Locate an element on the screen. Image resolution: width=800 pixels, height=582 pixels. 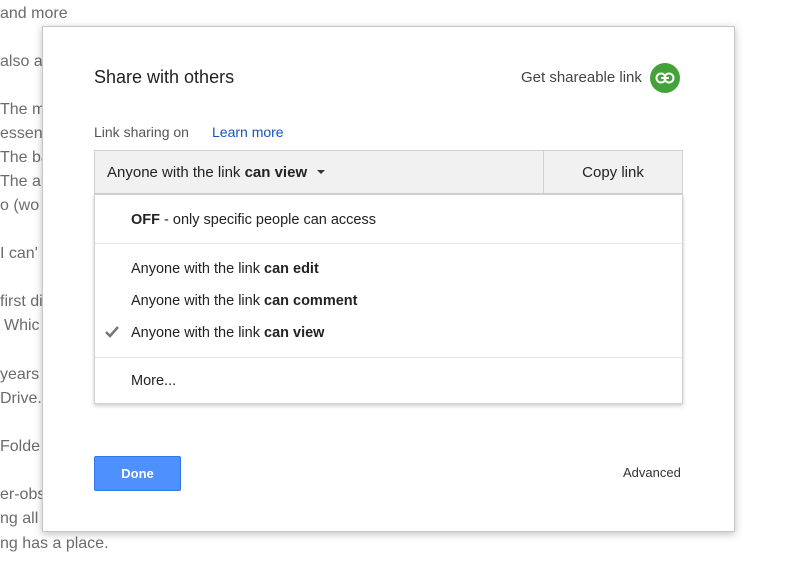
checkmark-icon is located at coordinates (112, 332).